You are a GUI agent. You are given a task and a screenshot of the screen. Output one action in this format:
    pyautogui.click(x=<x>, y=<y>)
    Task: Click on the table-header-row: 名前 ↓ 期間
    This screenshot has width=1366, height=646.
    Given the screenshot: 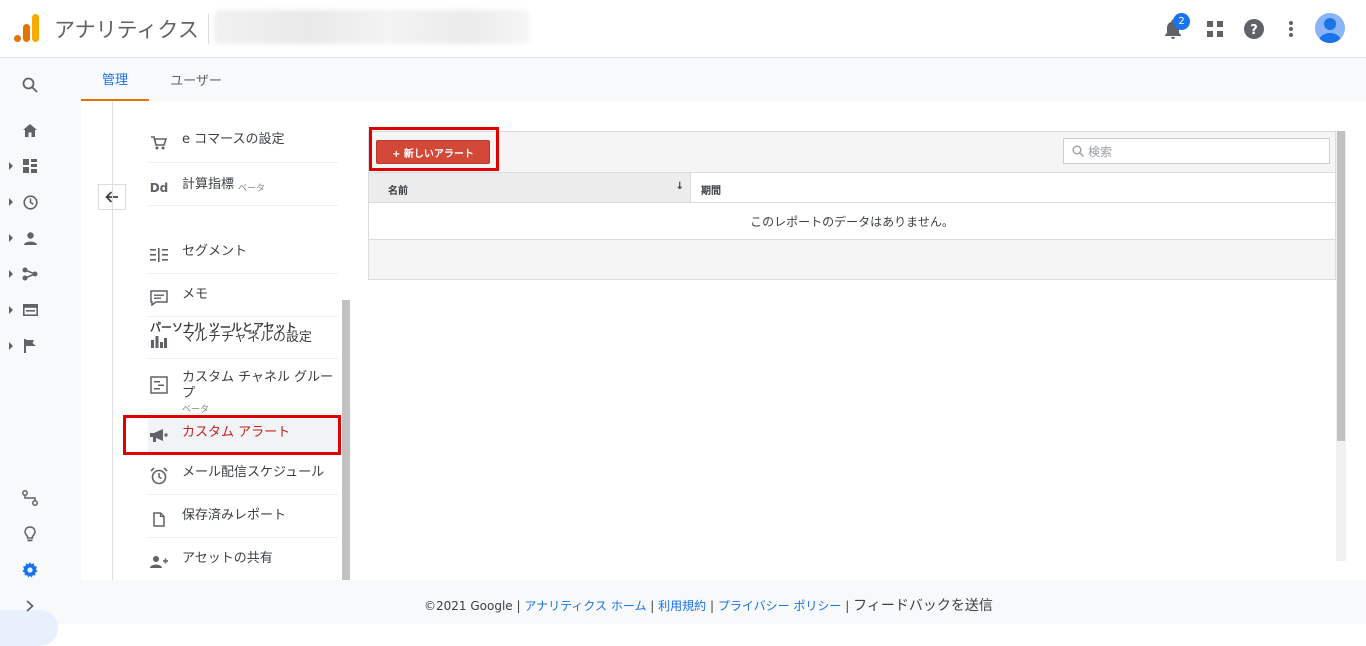 What is the action you would take?
    pyautogui.click(x=852, y=187)
    